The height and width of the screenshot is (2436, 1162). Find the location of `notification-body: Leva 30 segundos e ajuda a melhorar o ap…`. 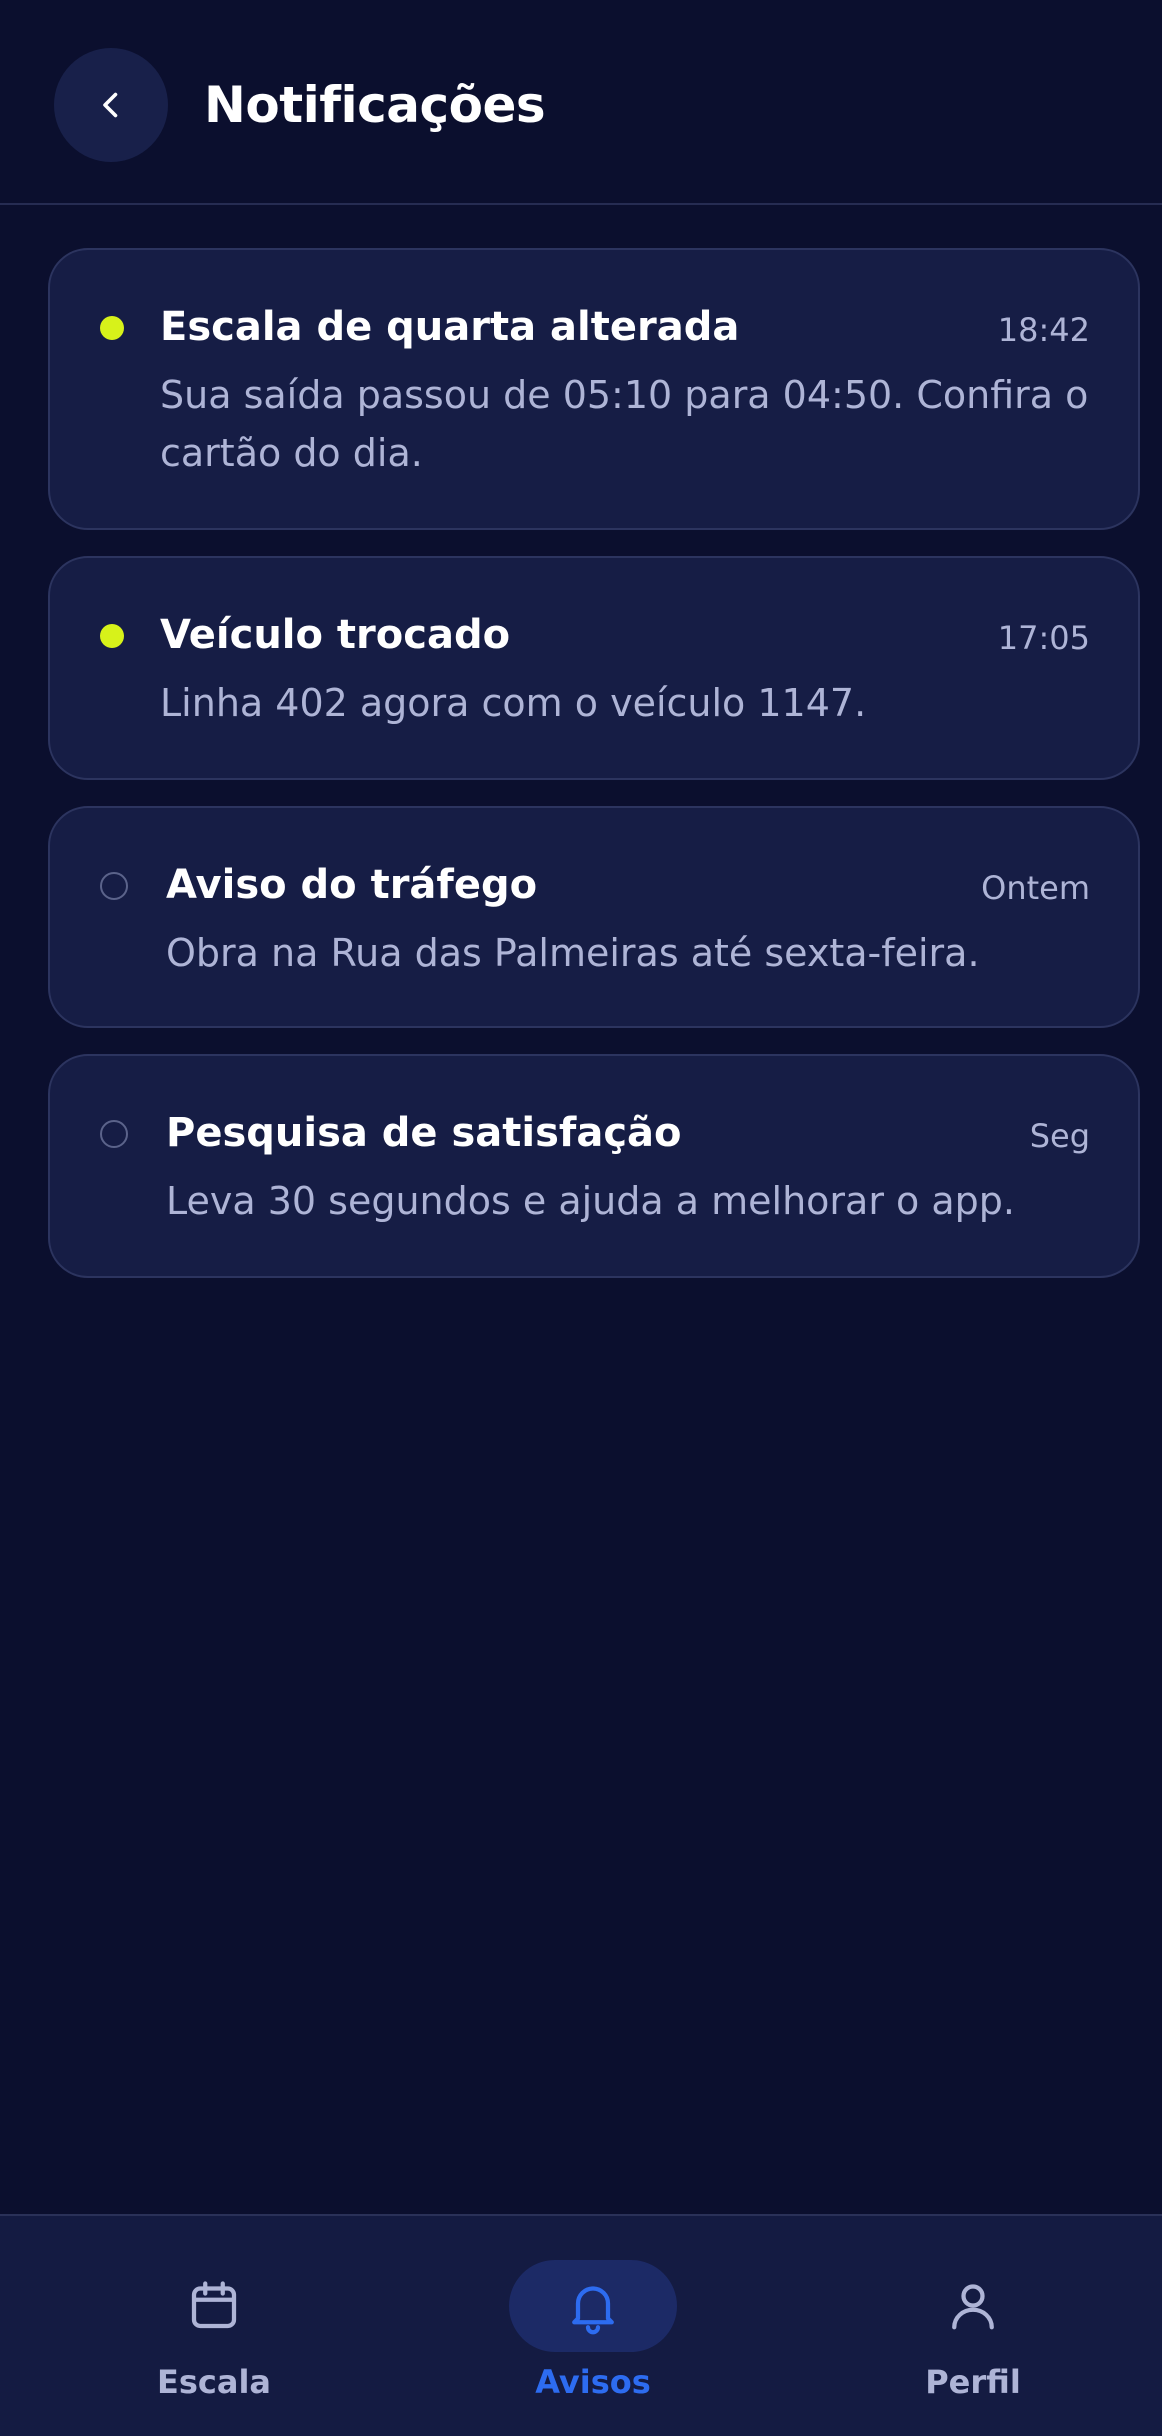

notification-body: Leva 30 segundos e ajuda a melhorar o ap… is located at coordinates (590, 1201).